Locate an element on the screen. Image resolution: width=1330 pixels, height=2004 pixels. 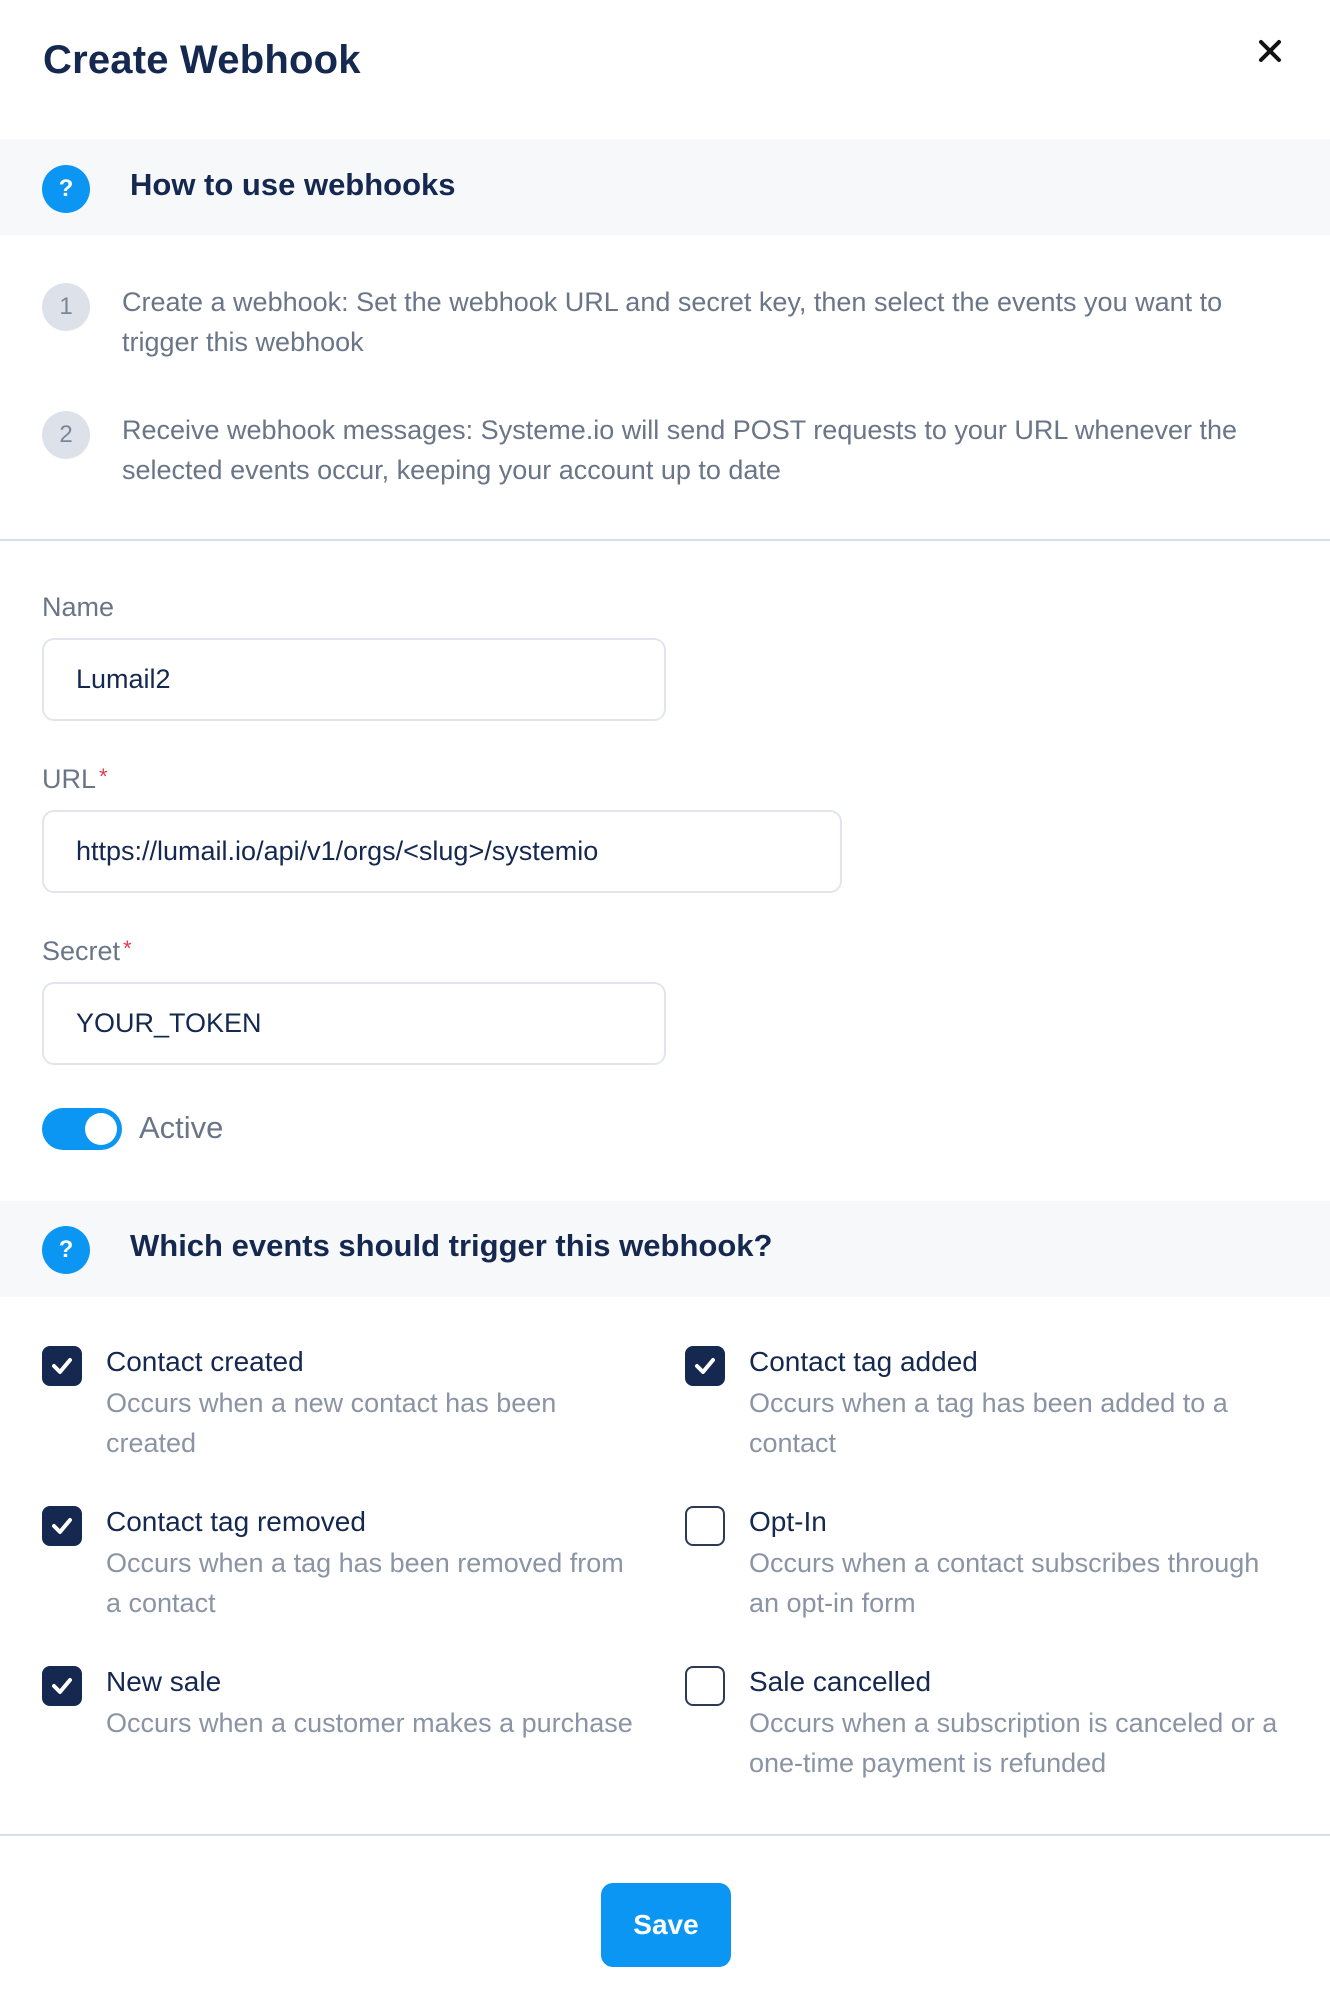
event-checkbox-contact-tag-added is located at coordinates (705, 1366).